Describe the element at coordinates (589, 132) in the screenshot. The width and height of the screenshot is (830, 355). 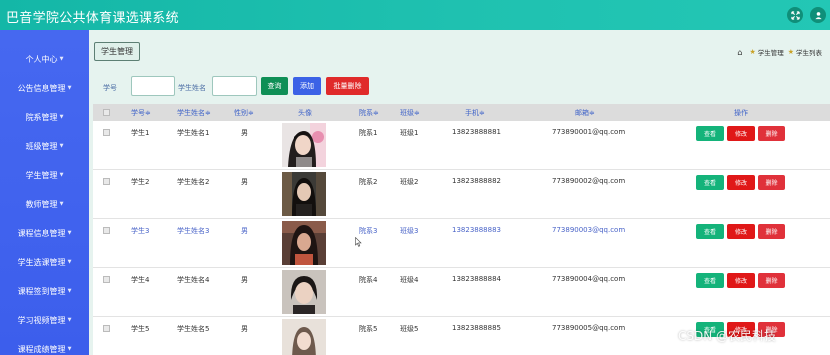
I see `cell-email: 773890001@qq.com` at that location.